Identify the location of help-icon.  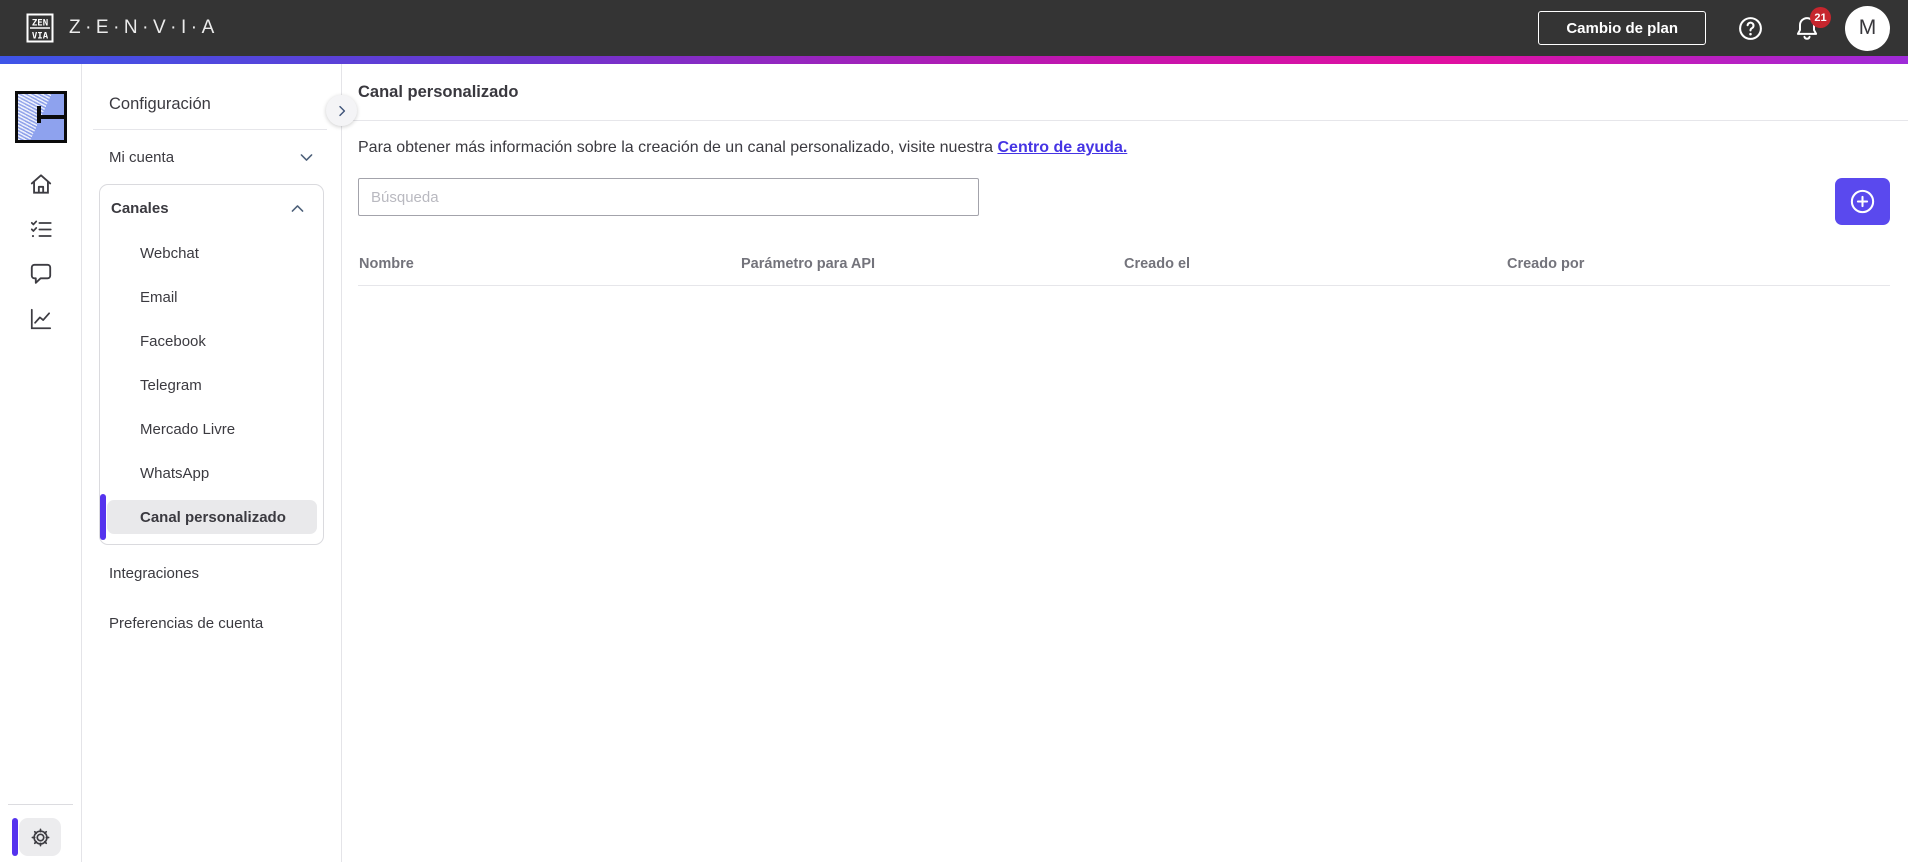
(1750, 28).